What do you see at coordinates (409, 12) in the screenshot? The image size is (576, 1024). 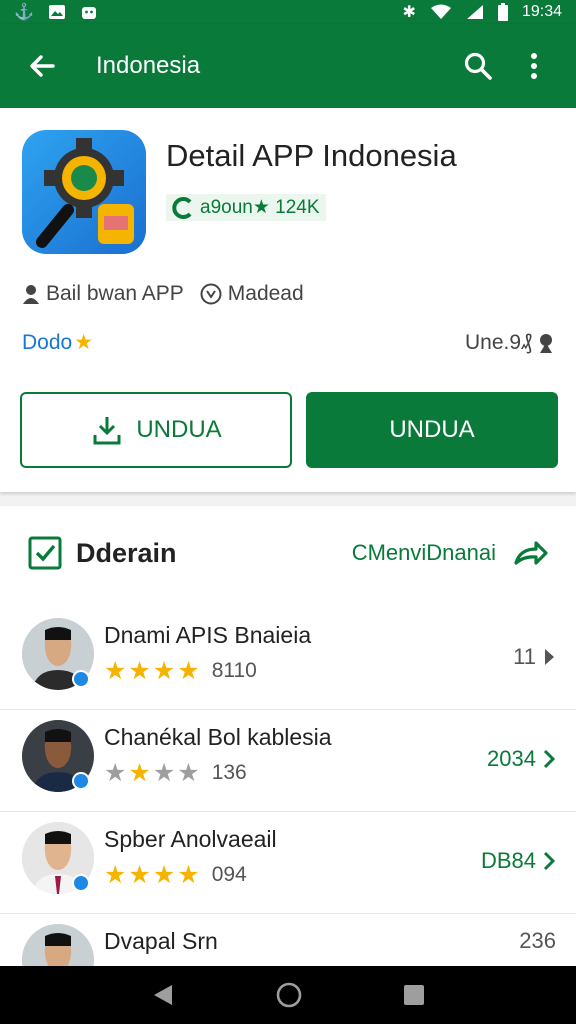 I see `bluetooth-icon: ✱` at bounding box center [409, 12].